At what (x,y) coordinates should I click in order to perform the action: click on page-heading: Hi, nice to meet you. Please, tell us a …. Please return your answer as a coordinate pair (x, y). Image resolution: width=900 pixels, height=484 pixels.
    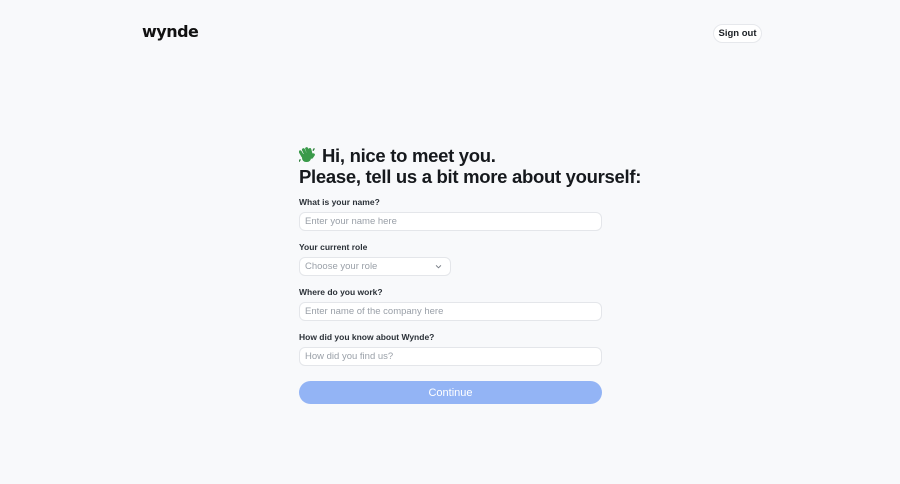
    Looking at the image, I should click on (470, 166).